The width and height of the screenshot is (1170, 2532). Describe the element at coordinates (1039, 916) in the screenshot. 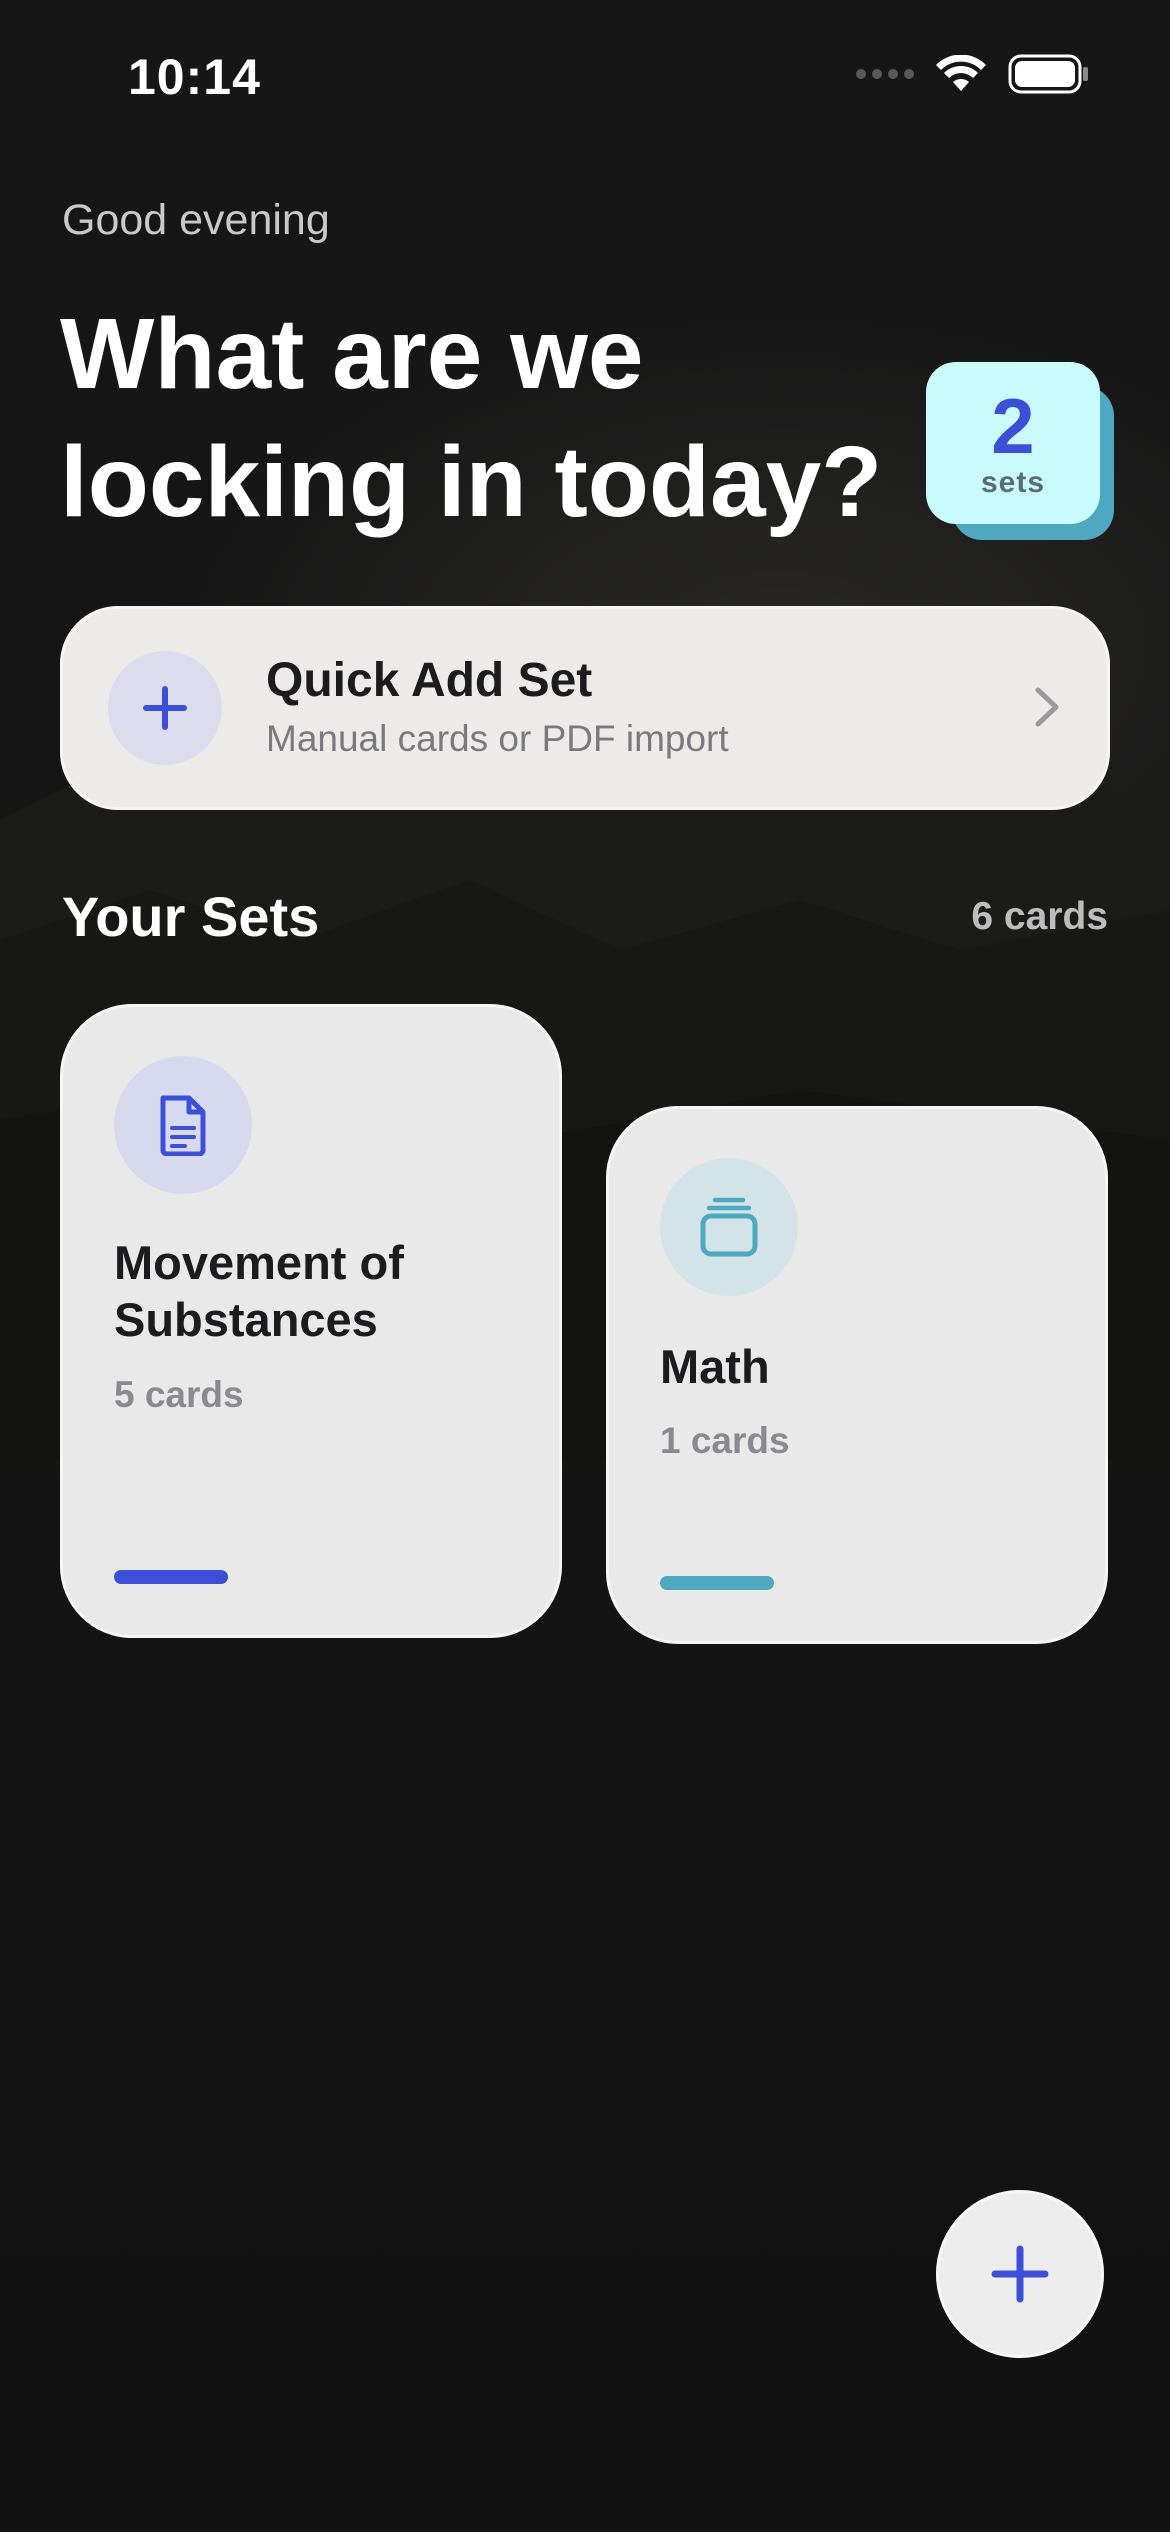

I see `total-cards-count: 6 cards` at that location.